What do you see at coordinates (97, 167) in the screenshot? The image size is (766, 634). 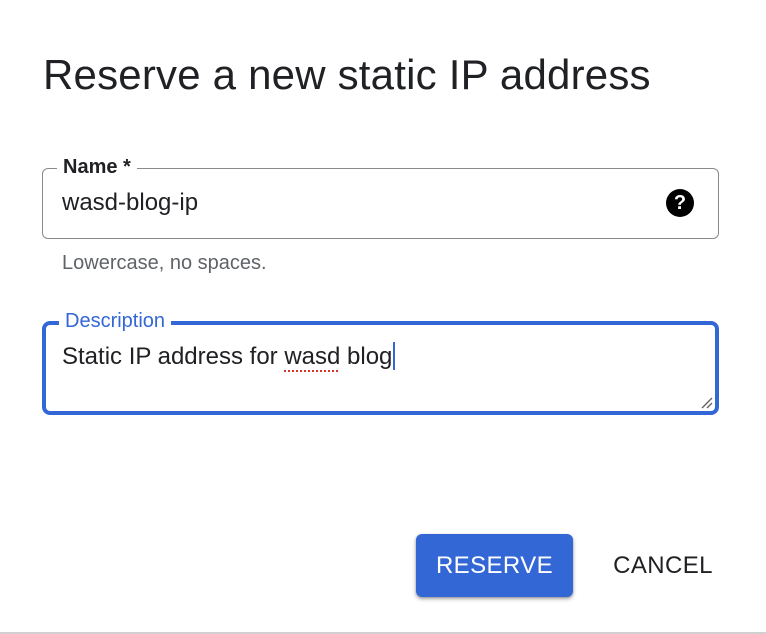 I see `name-field-label: Name *` at bounding box center [97, 167].